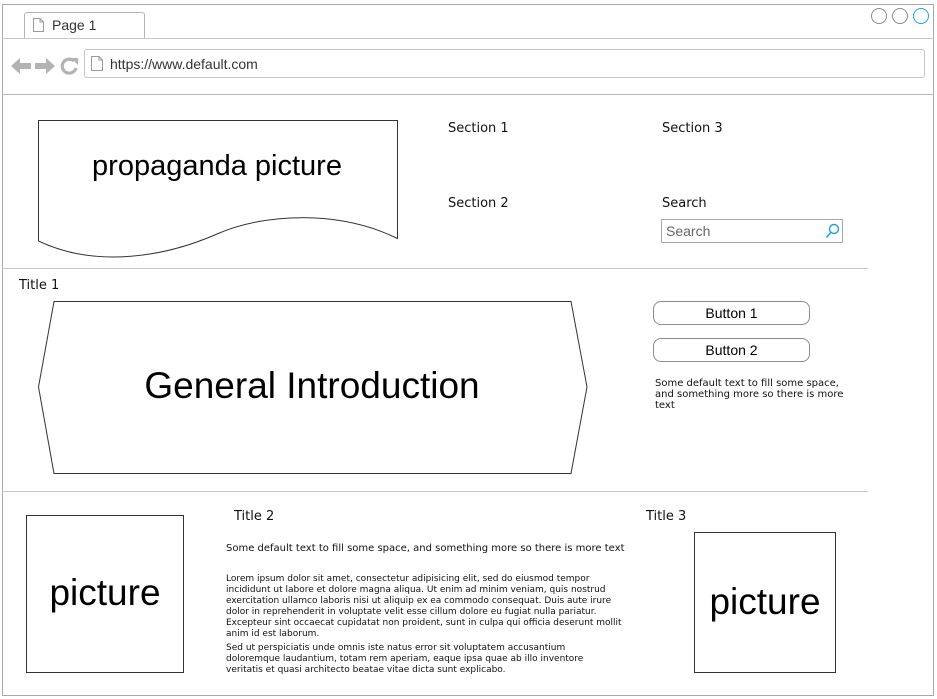  I want to click on tab-page-1: Page 1, so click(84, 25).